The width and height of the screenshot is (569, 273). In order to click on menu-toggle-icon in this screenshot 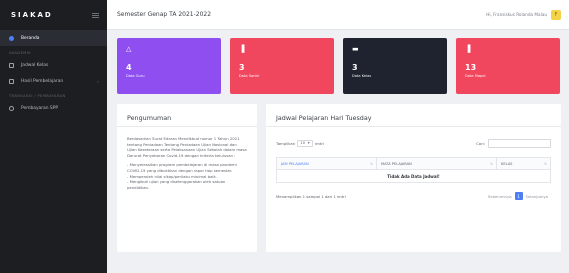, I will do `click(95, 15)`.